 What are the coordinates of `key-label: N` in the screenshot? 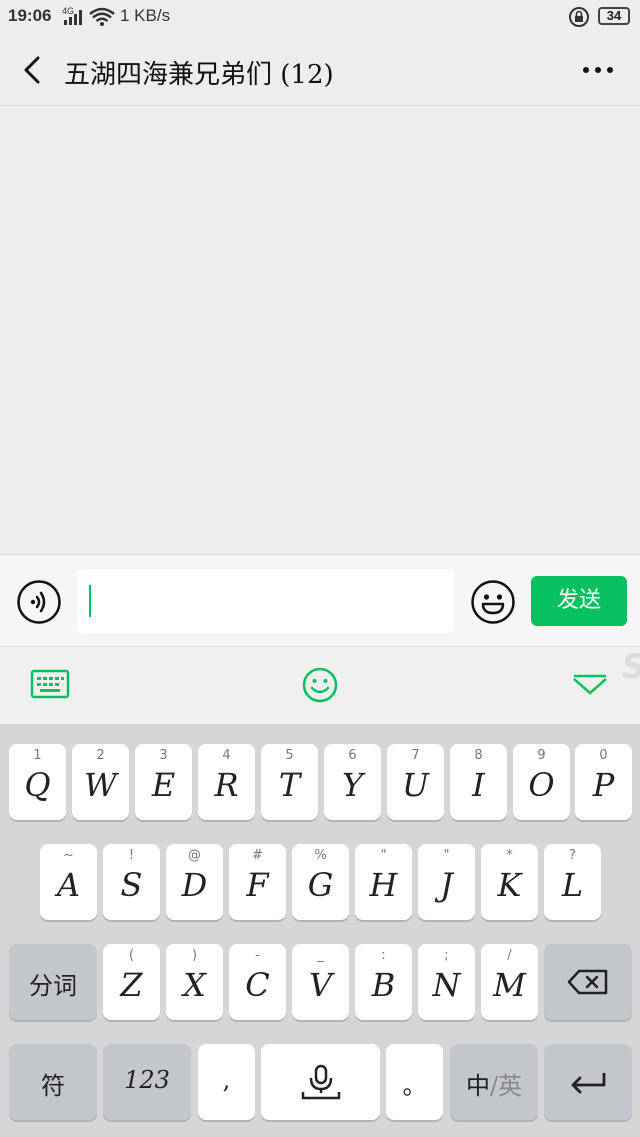 It's located at (446, 985).